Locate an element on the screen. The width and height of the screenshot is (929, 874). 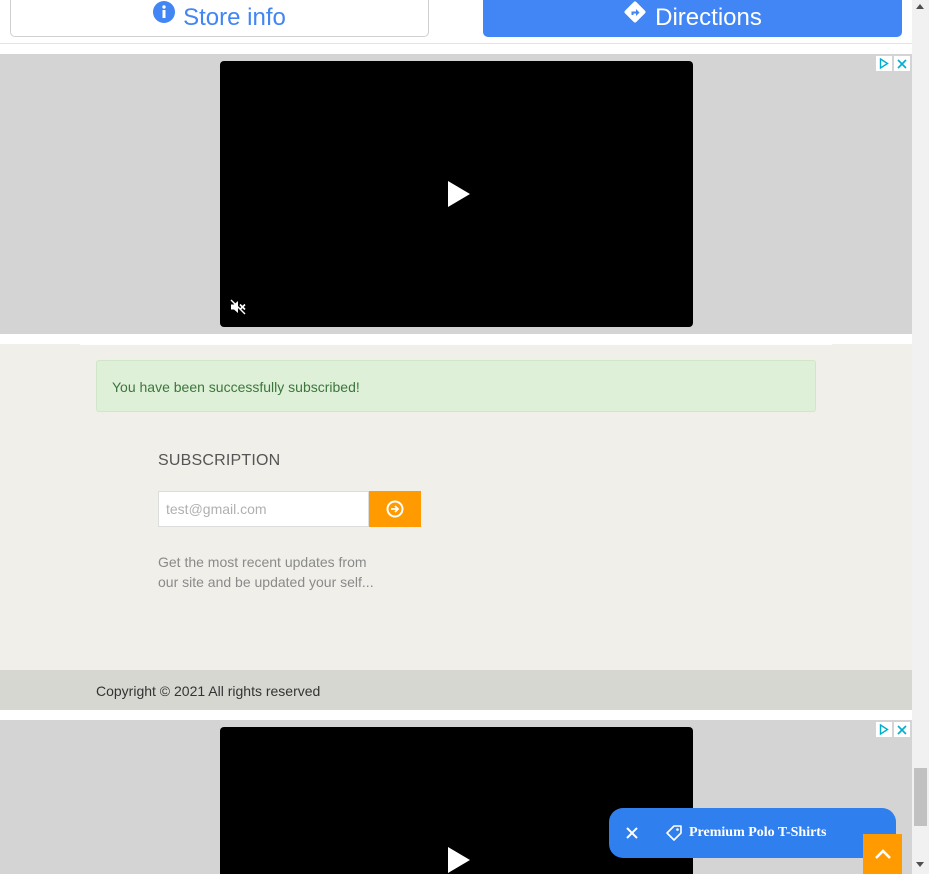
store-info-button: Store info is located at coordinates (219, 18).